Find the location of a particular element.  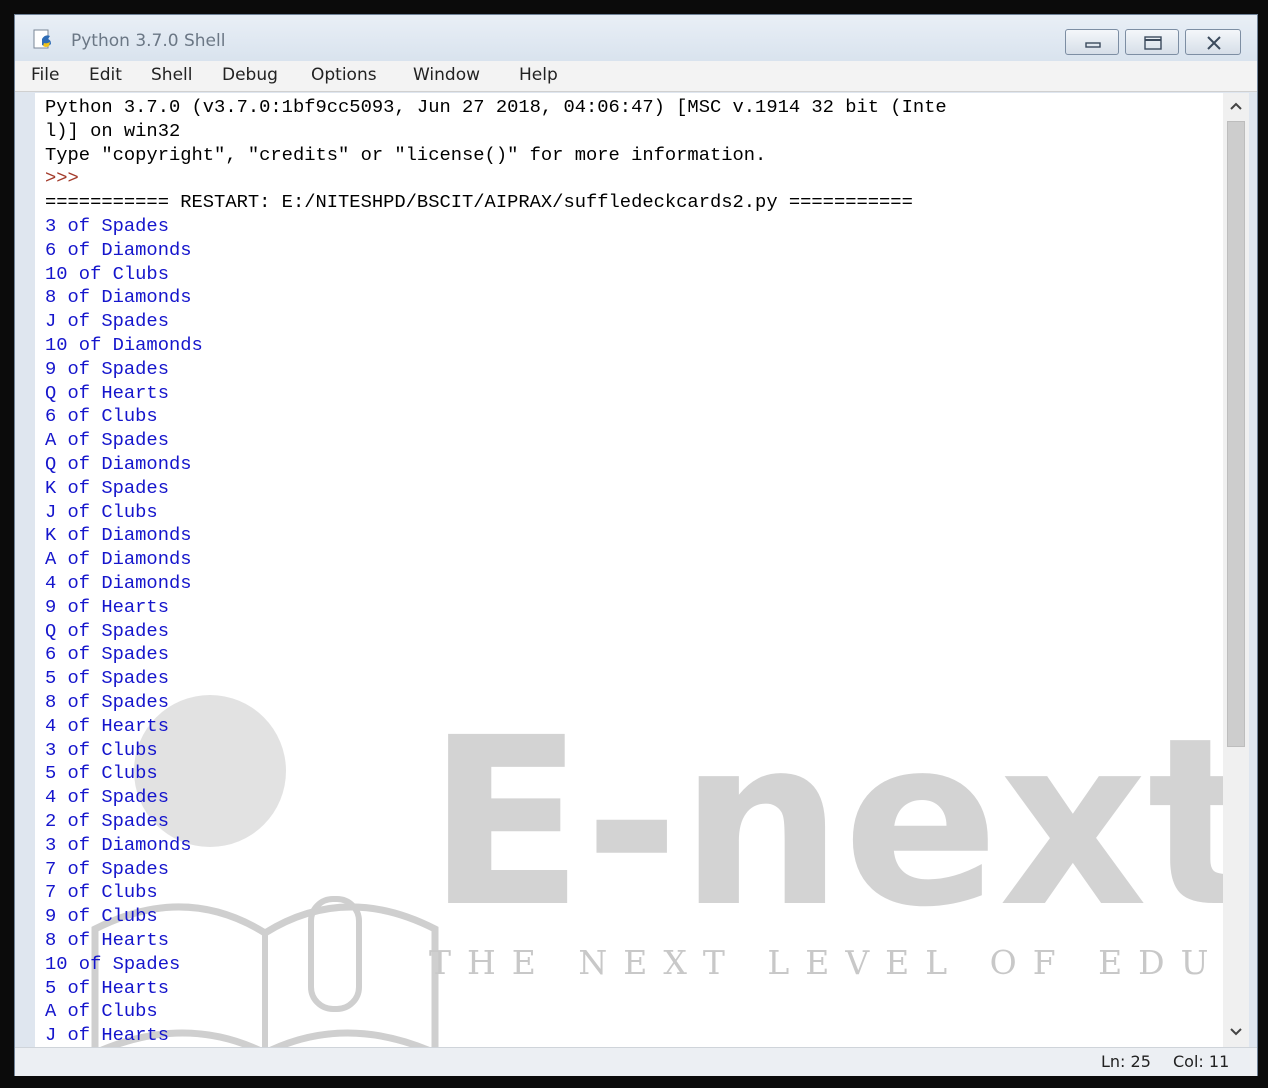

output-line: 7 of Spades is located at coordinates (107, 868).